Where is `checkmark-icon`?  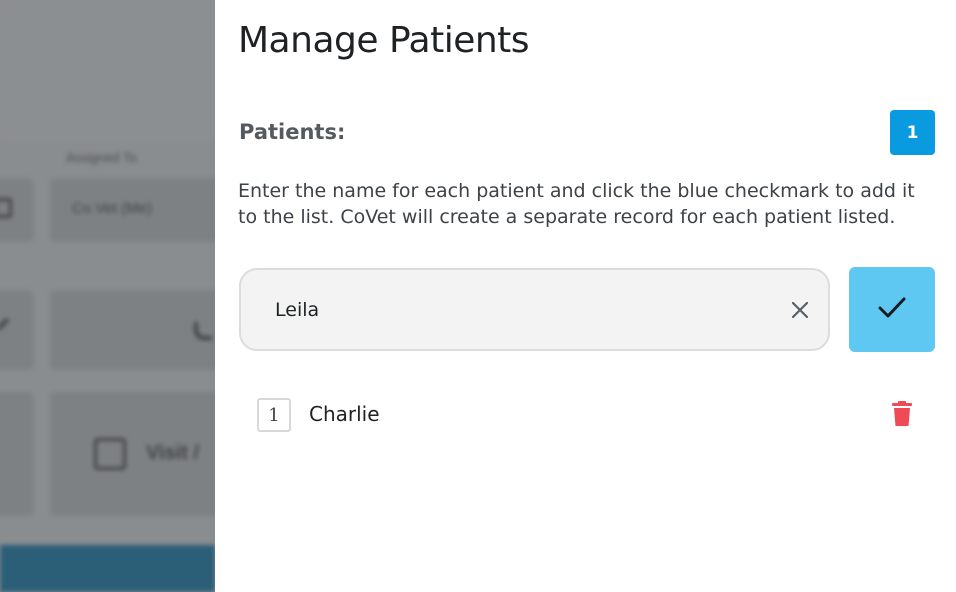
checkmark-icon is located at coordinates (892, 310).